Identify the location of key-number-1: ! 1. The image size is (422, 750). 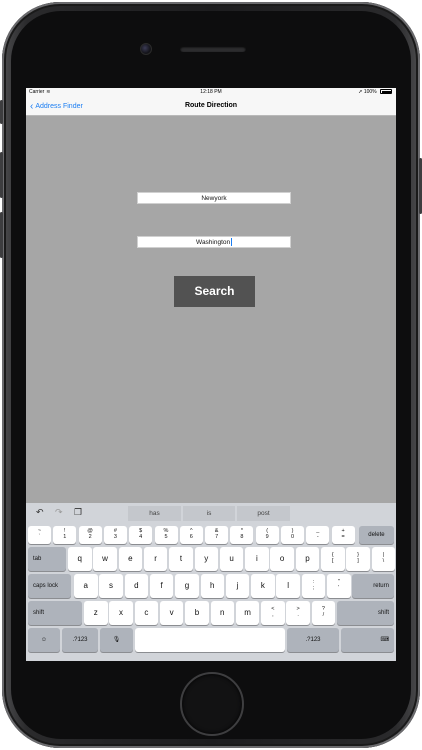
(65, 535).